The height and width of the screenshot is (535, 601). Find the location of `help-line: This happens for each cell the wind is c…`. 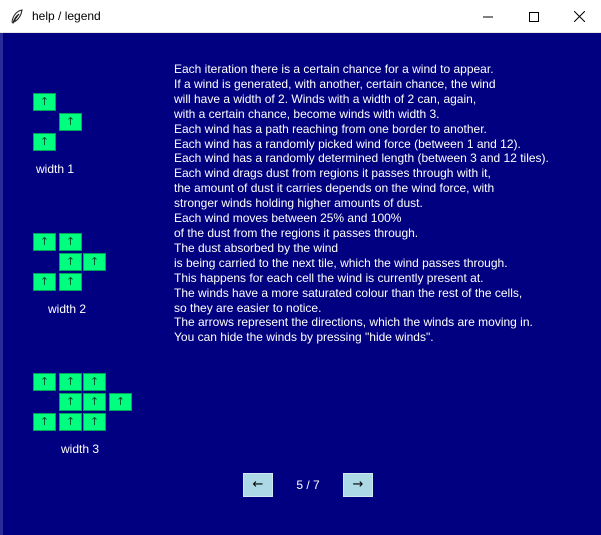

help-line: This happens for each cell the wind is c… is located at coordinates (329, 277).